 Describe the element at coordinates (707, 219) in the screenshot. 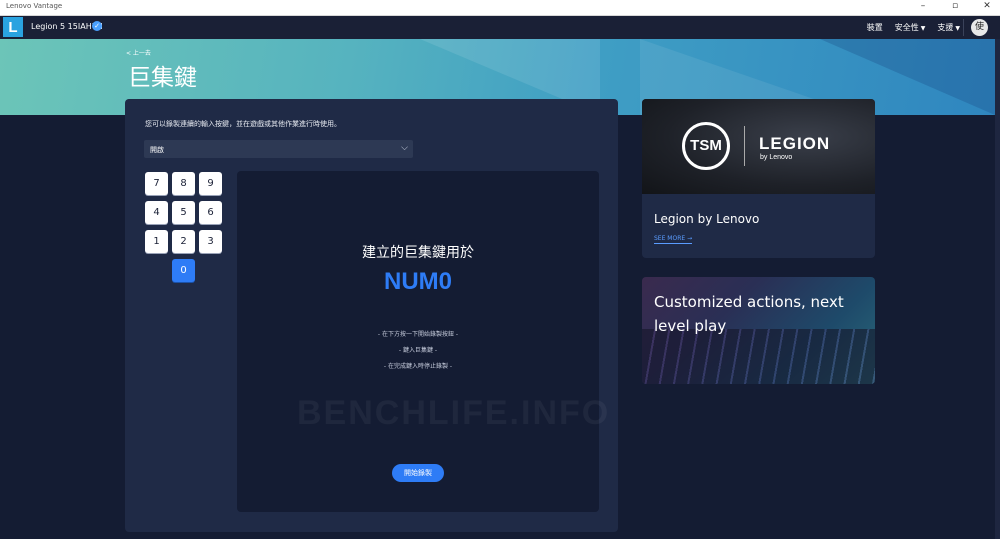

I see `legion-card-title: Legion by Lenovo` at that location.